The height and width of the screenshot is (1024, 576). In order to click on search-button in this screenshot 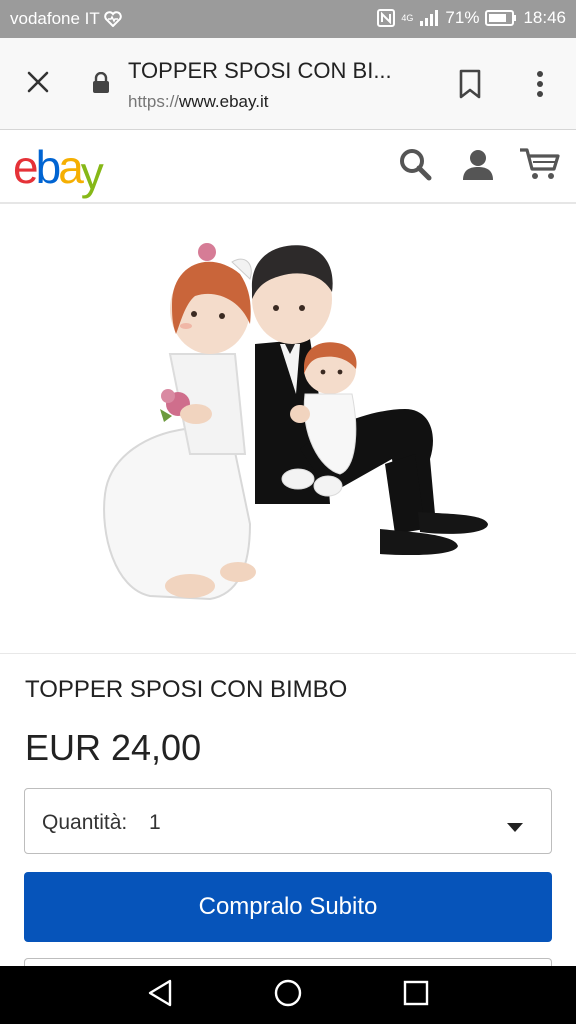, I will do `click(415, 166)`.